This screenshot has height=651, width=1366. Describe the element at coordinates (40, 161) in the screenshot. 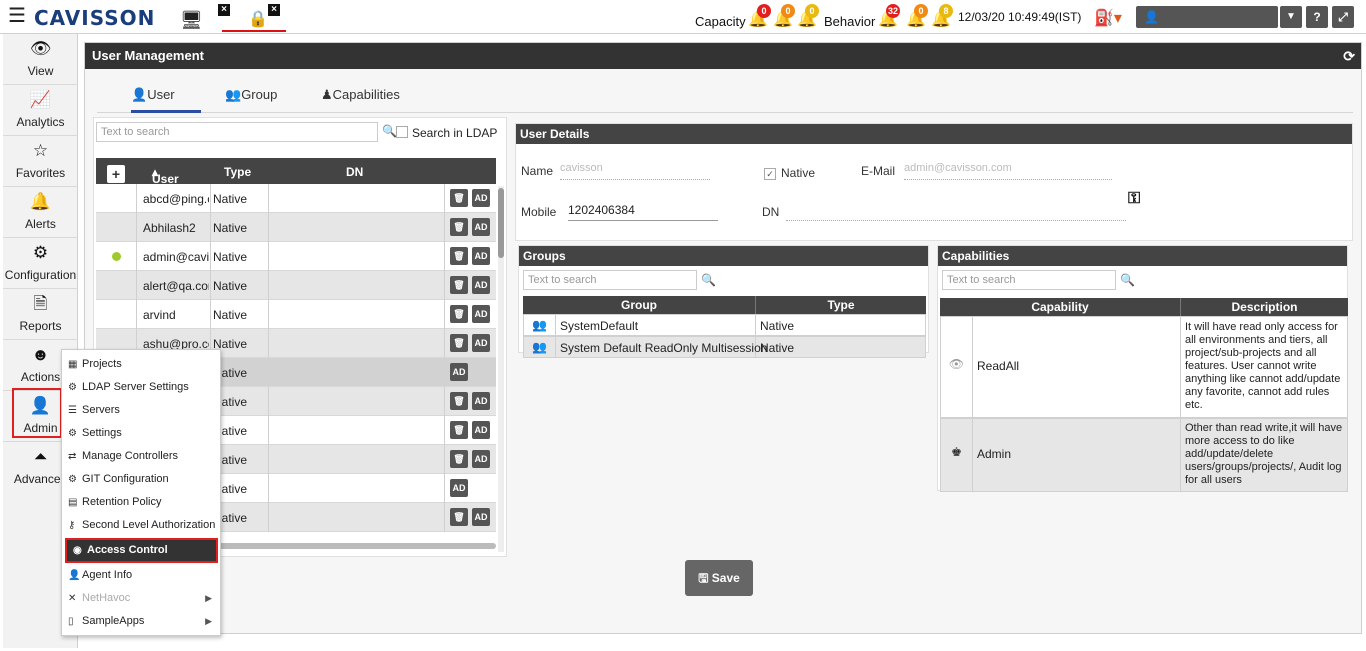

I see `nav-favorites: ☆ Favorites` at that location.